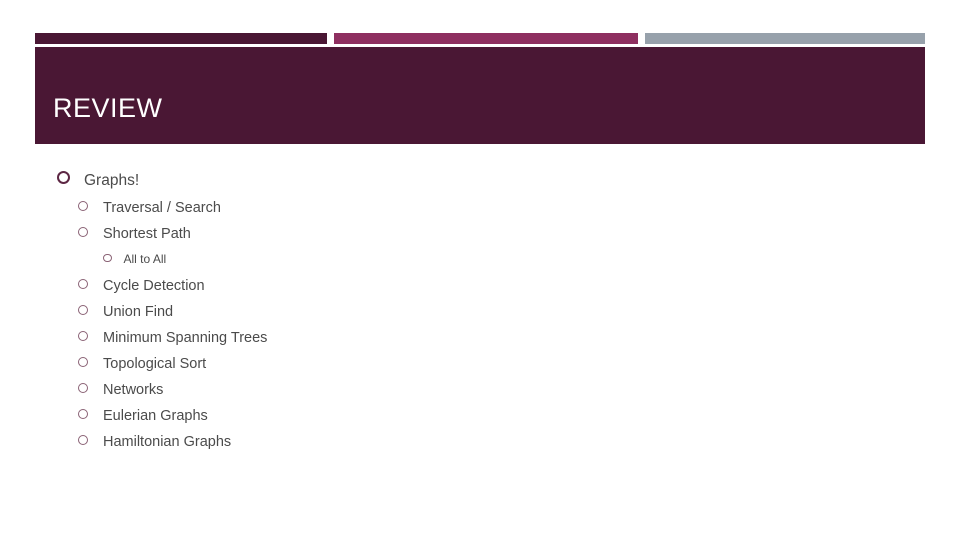  Describe the element at coordinates (785, 38) in the screenshot. I see `bar-gray-blue` at that location.